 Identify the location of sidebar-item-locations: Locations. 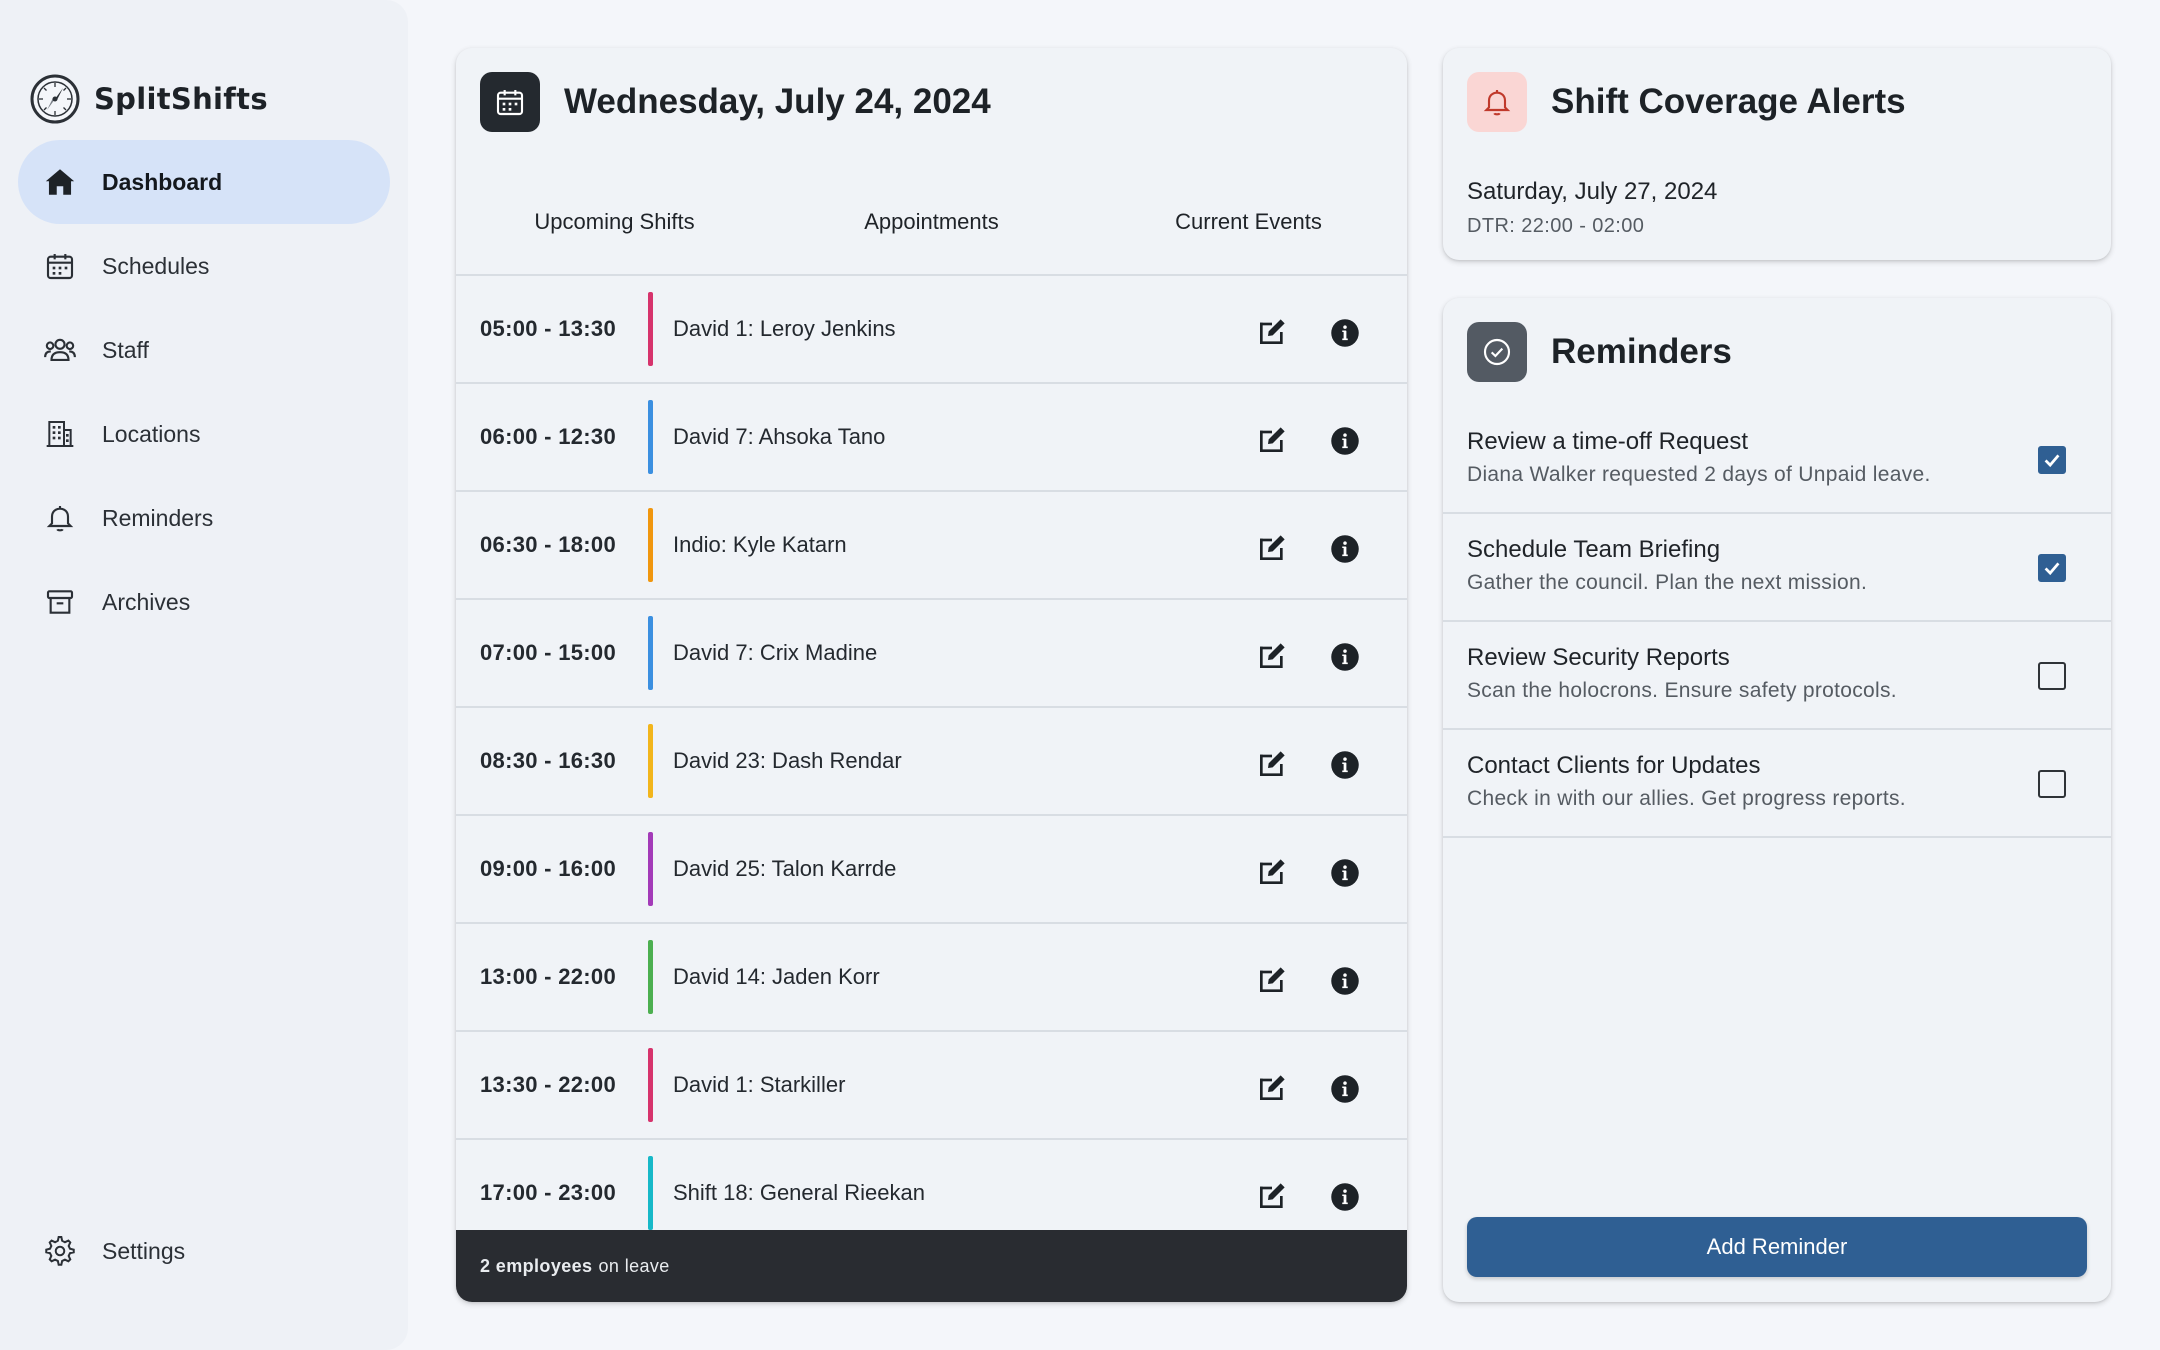
(204, 434).